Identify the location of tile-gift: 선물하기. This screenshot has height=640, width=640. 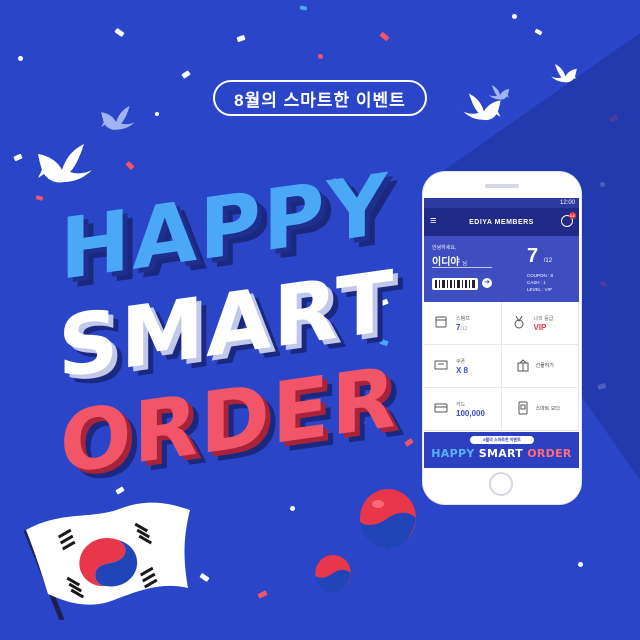
(540, 366).